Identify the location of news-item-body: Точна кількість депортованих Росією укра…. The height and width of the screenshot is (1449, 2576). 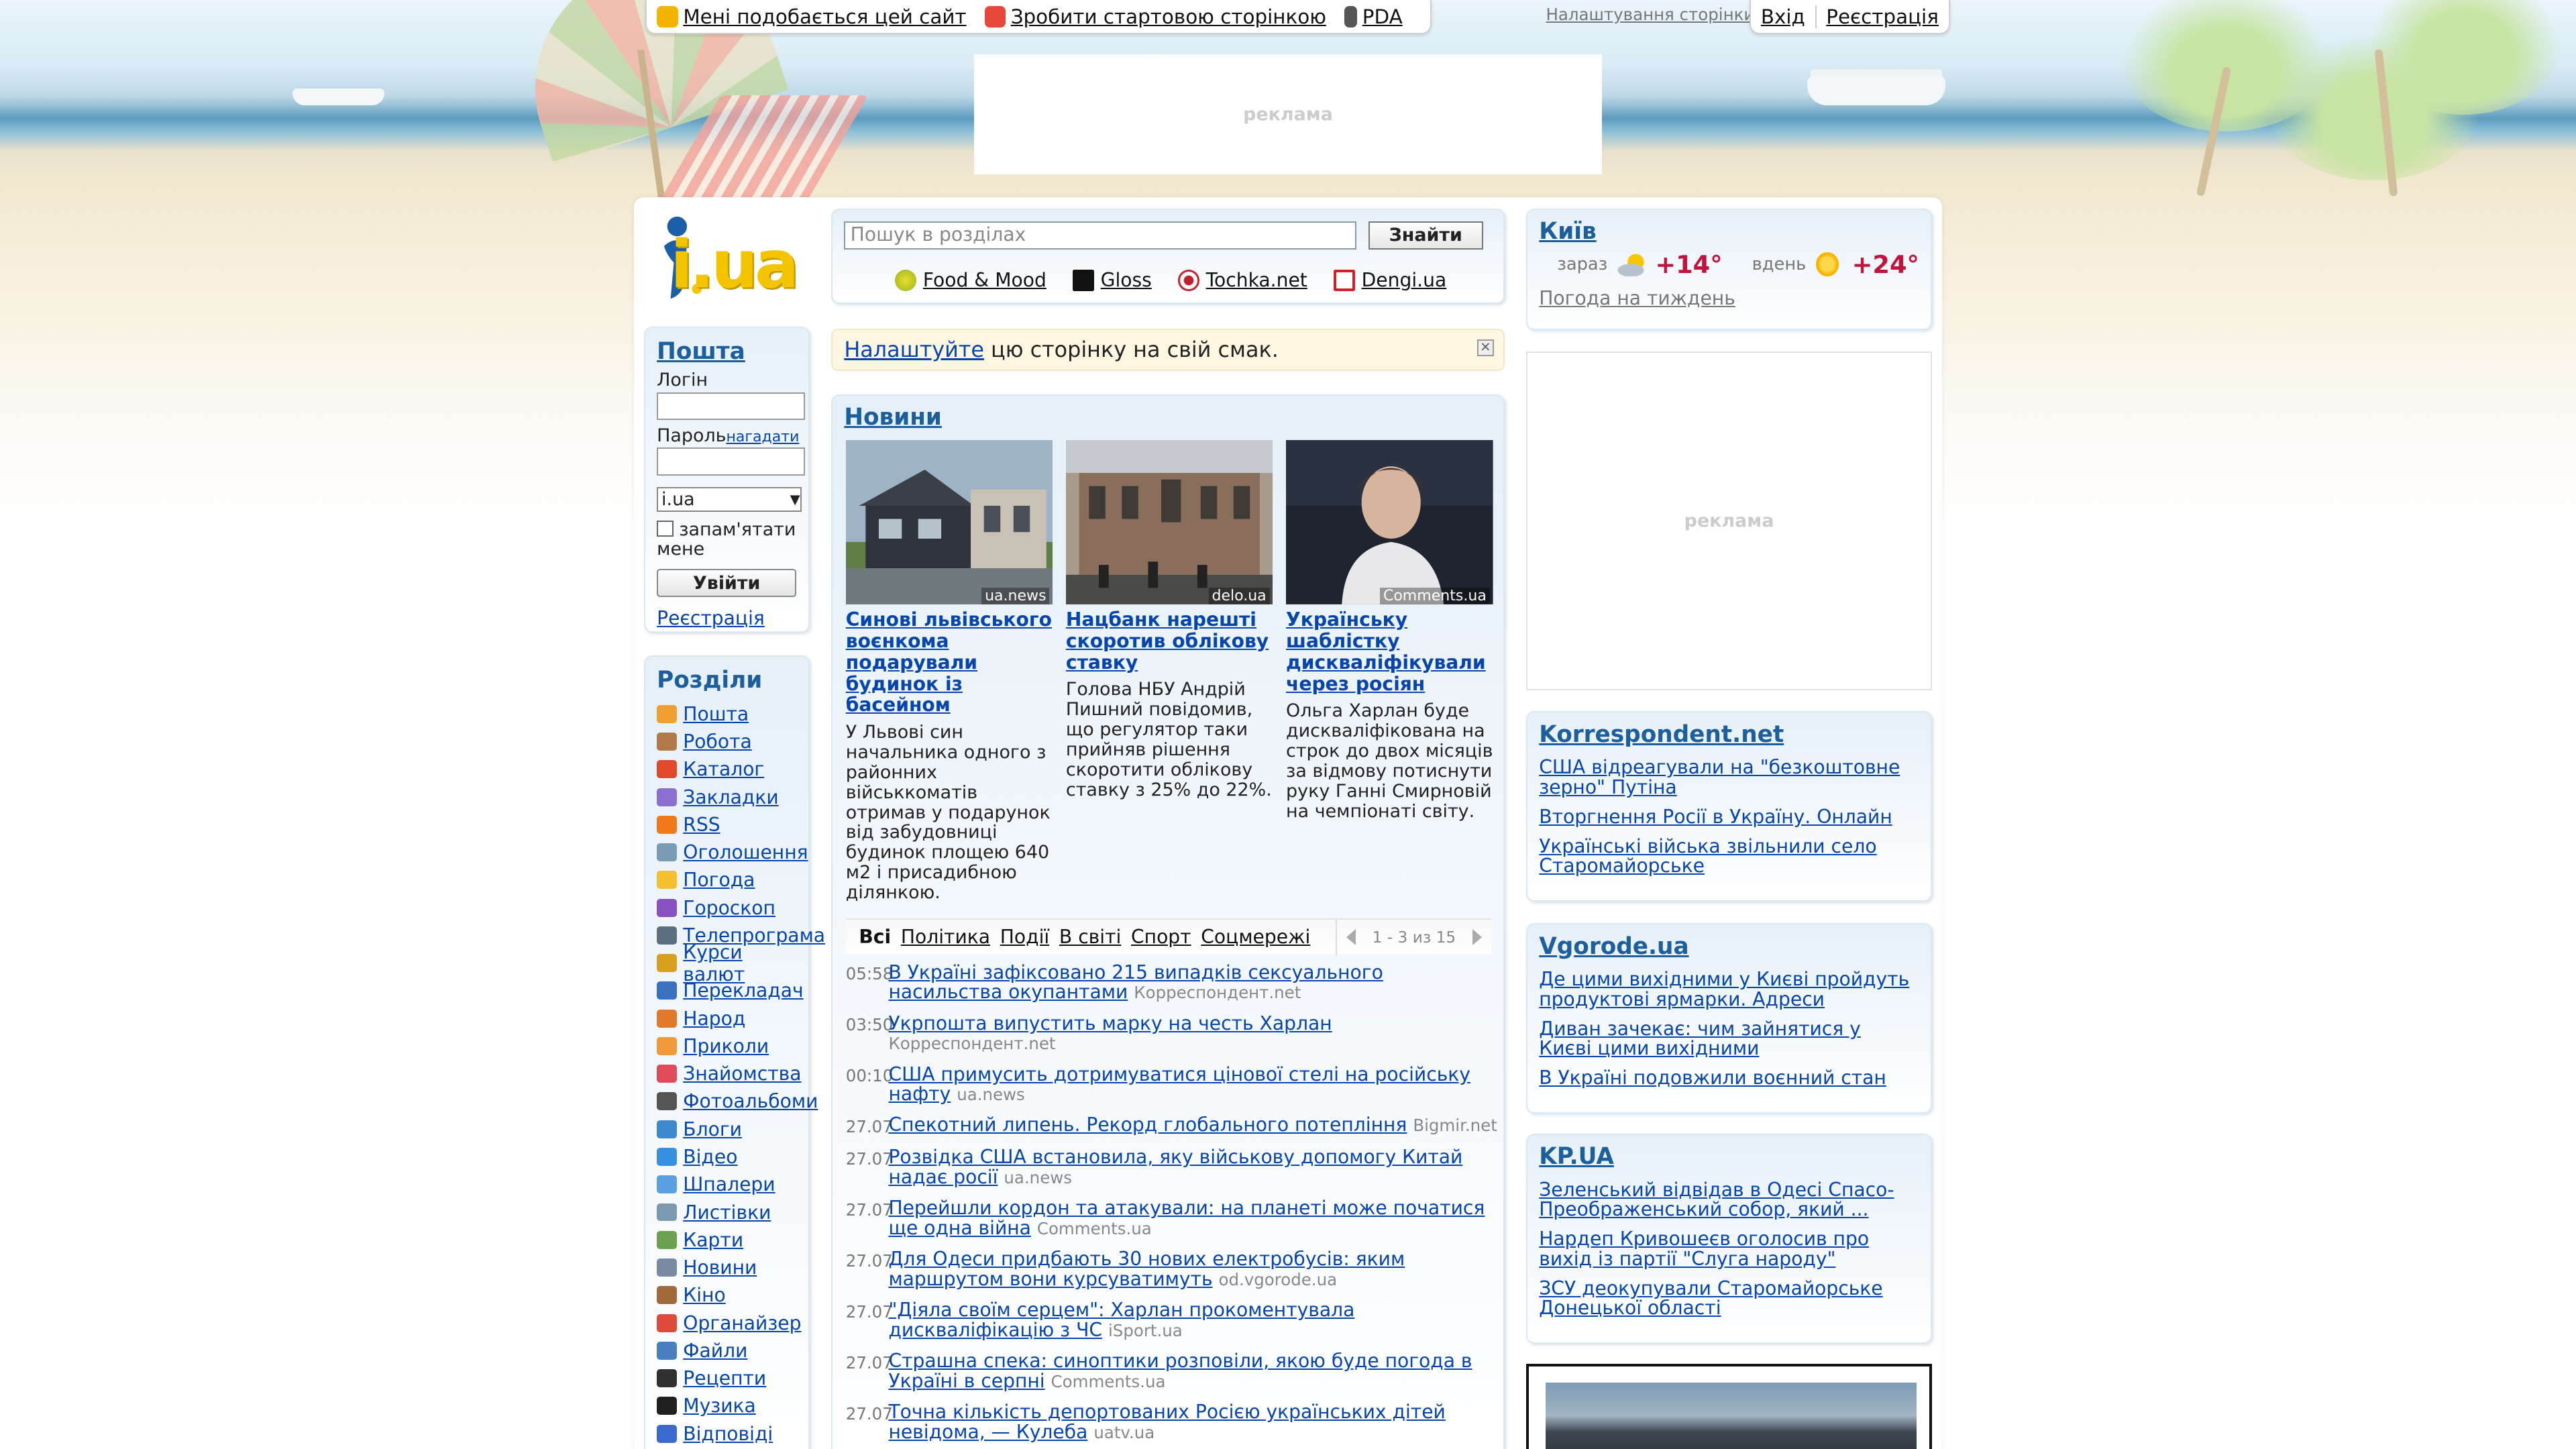
(1195, 1422).